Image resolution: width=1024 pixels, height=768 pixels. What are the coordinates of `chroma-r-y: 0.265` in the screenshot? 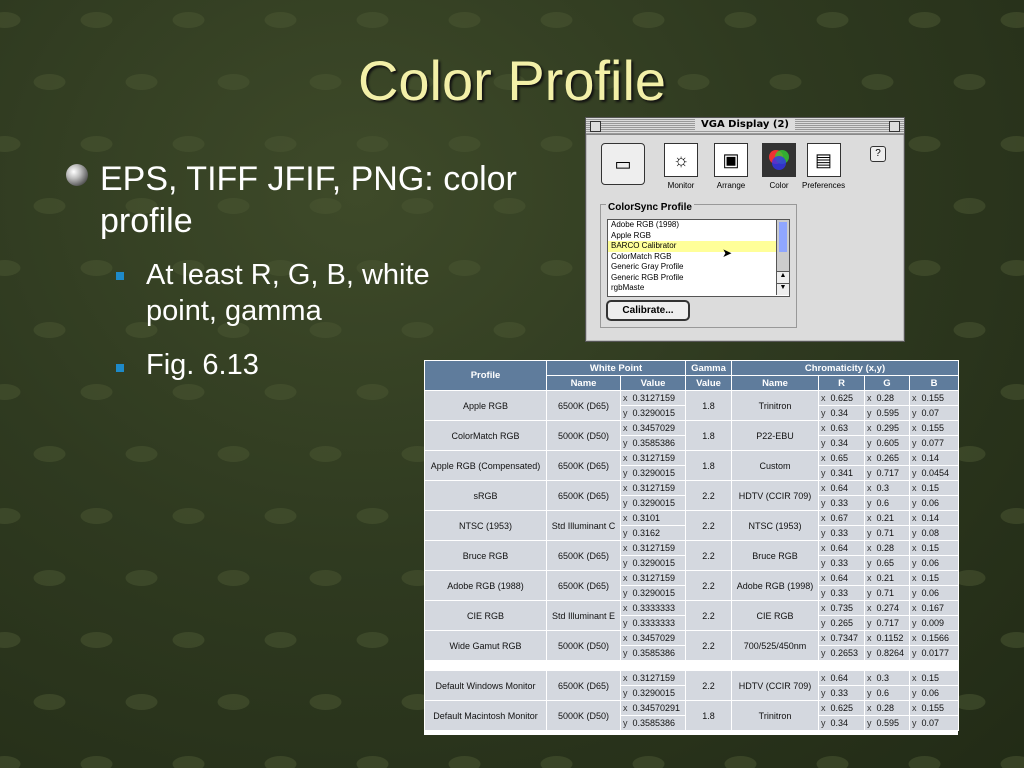 It's located at (842, 623).